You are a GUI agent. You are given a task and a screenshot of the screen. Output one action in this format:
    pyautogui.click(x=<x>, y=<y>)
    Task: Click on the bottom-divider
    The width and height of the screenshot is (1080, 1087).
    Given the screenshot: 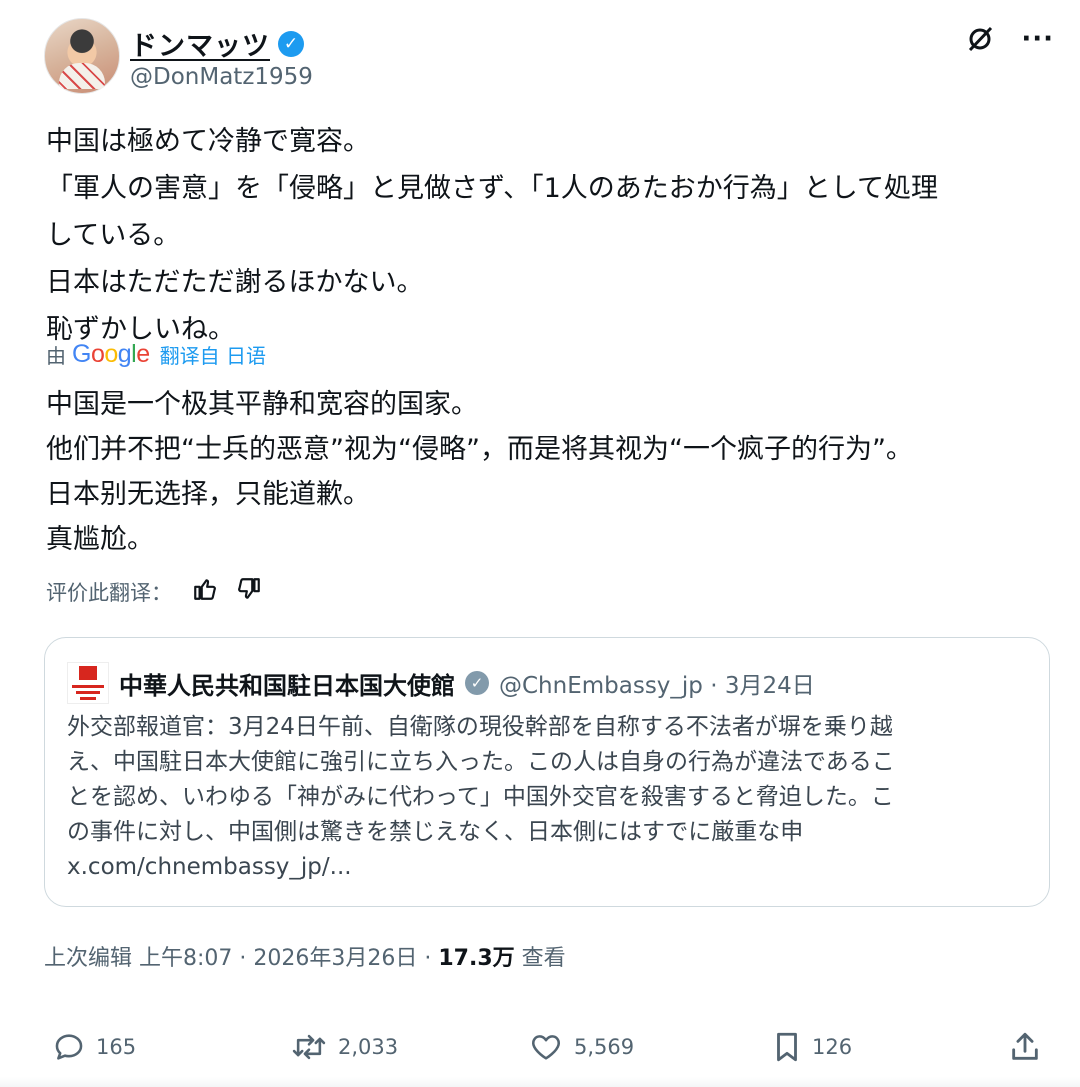 What is the action you would take?
    pyautogui.click(x=540, y=1082)
    